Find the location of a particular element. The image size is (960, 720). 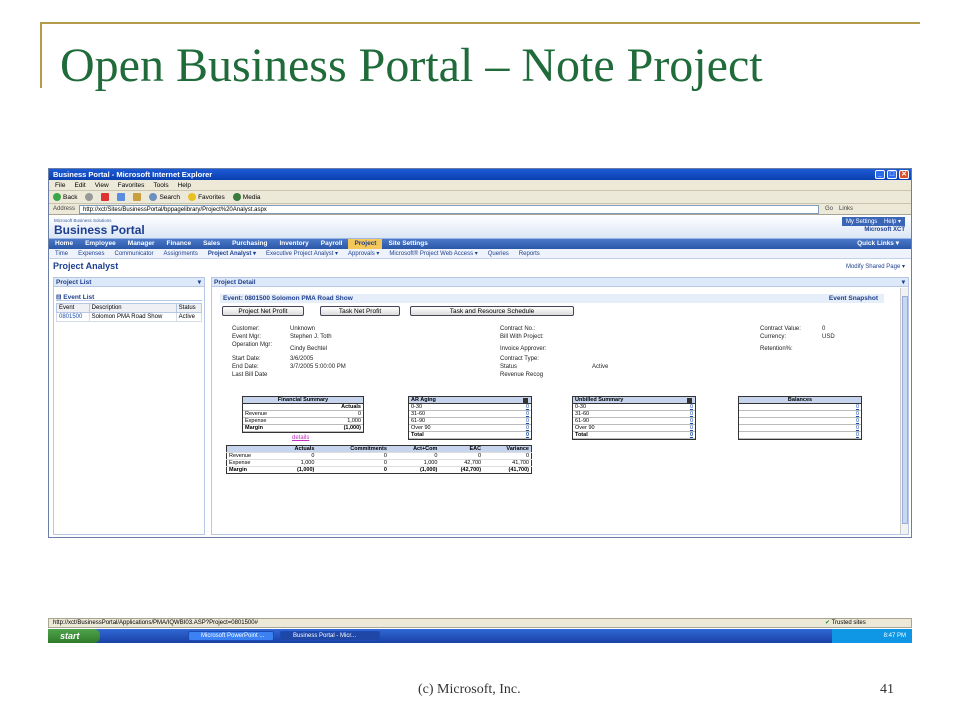

forward-button is located at coordinates (89, 197).